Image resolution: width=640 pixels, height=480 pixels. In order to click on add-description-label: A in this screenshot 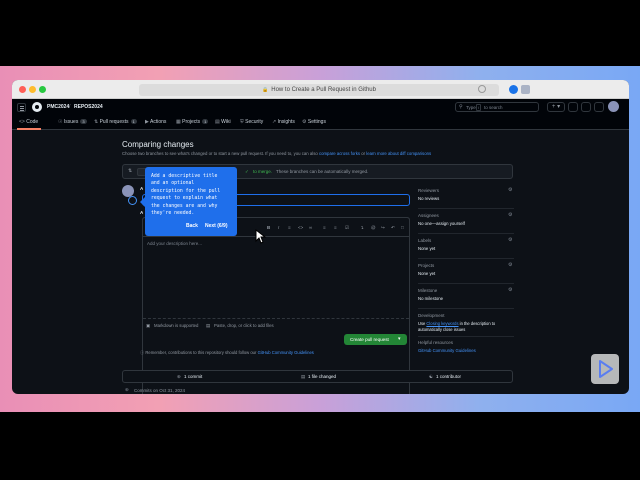, I will do `click(142, 212)`.